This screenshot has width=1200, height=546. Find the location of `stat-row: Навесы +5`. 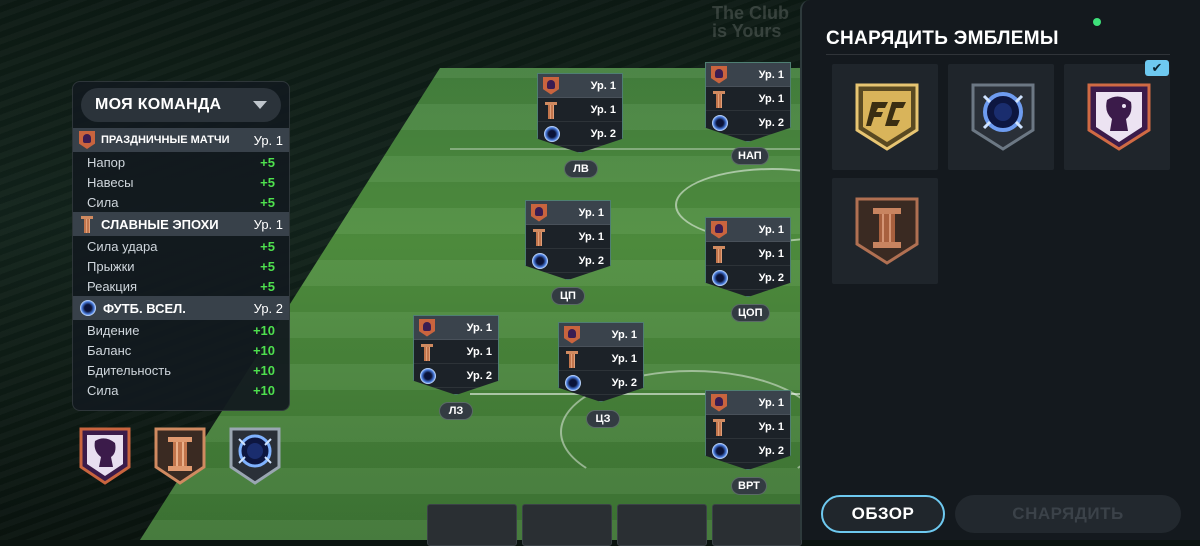

stat-row: Навесы +5 is located at coordinates (181, 182).